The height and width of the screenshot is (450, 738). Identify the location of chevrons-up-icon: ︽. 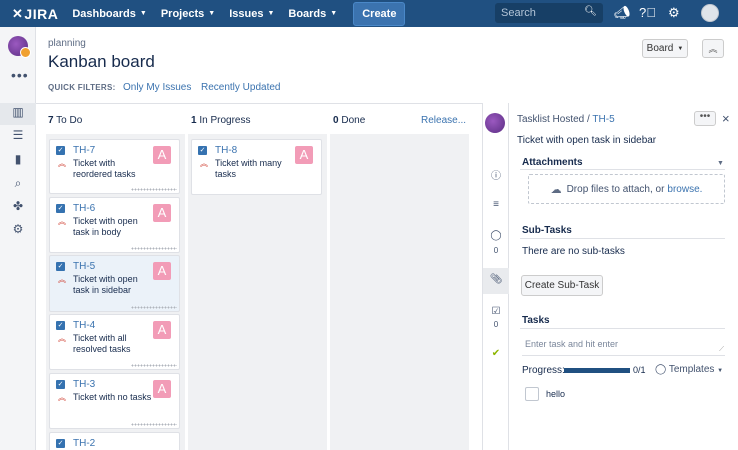
(713, 49).